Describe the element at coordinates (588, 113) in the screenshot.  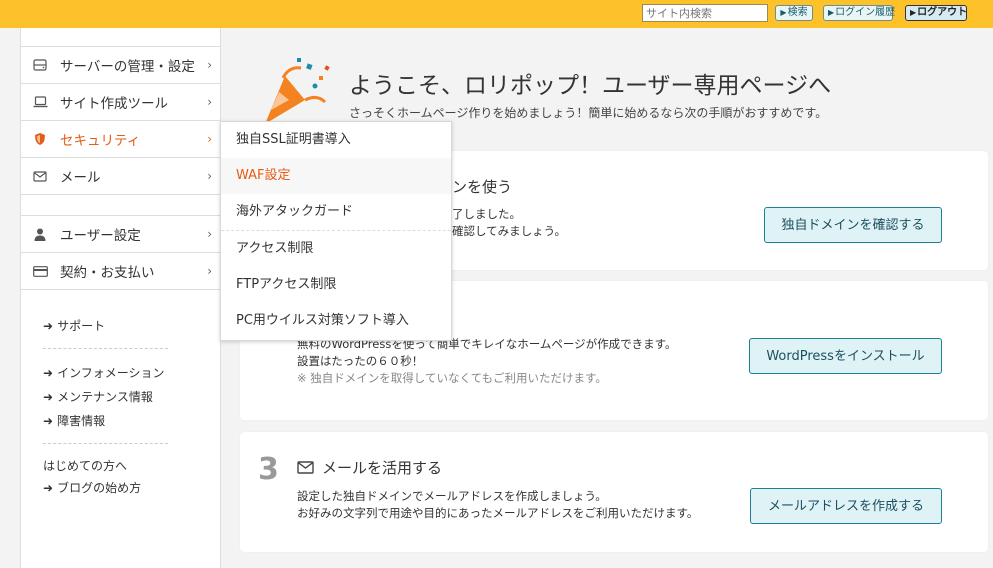
I see `page-subtitle: さっそくホームページ作りを始めましょう！簡単に始めるなら次の手順がおすすめです。` at that location.